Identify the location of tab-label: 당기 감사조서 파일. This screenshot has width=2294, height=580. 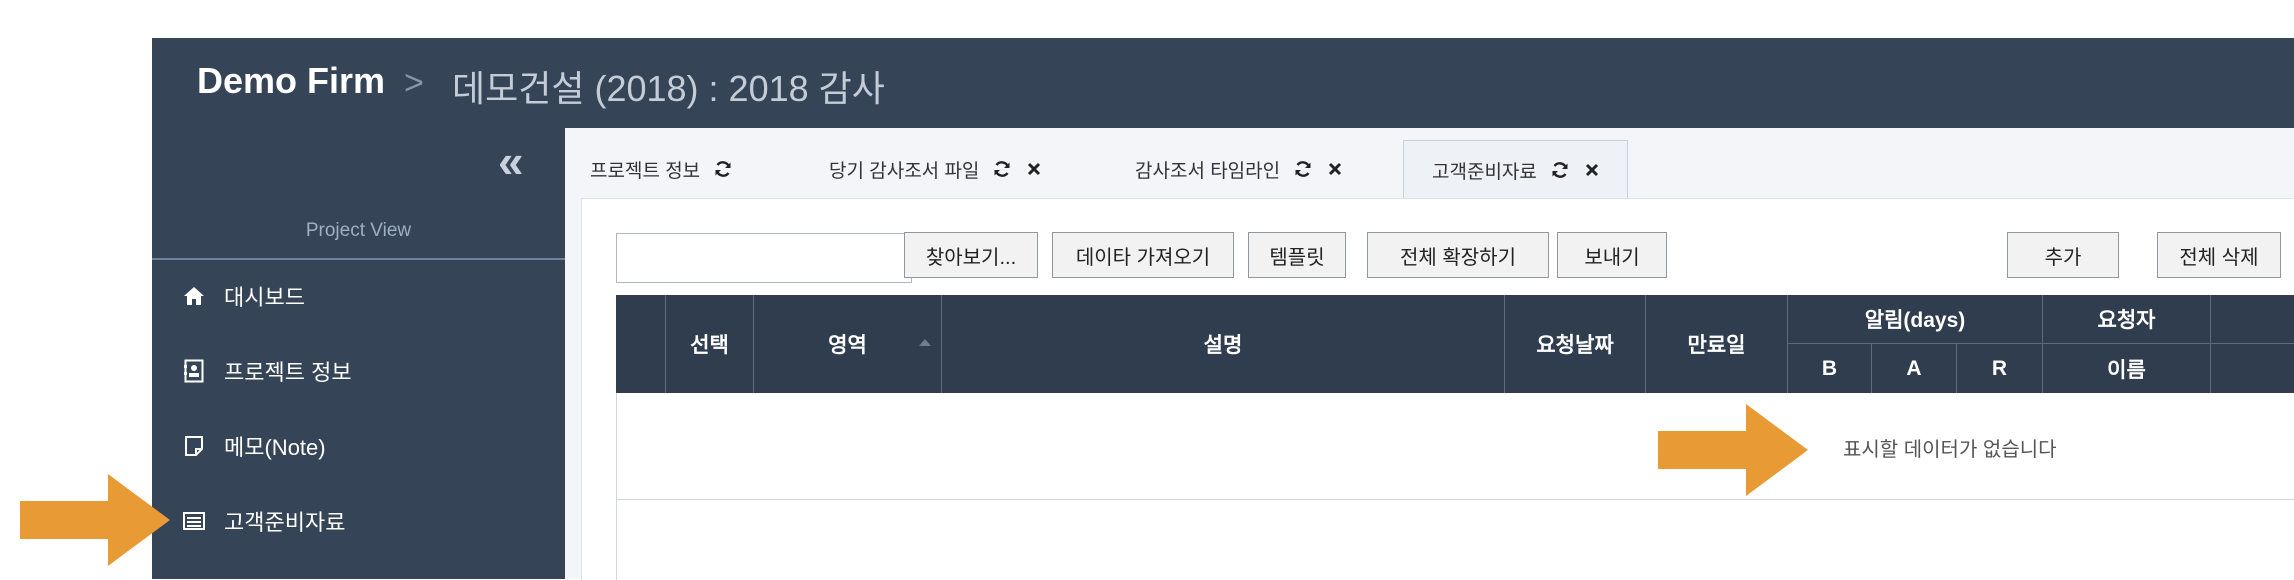
(904, 171).